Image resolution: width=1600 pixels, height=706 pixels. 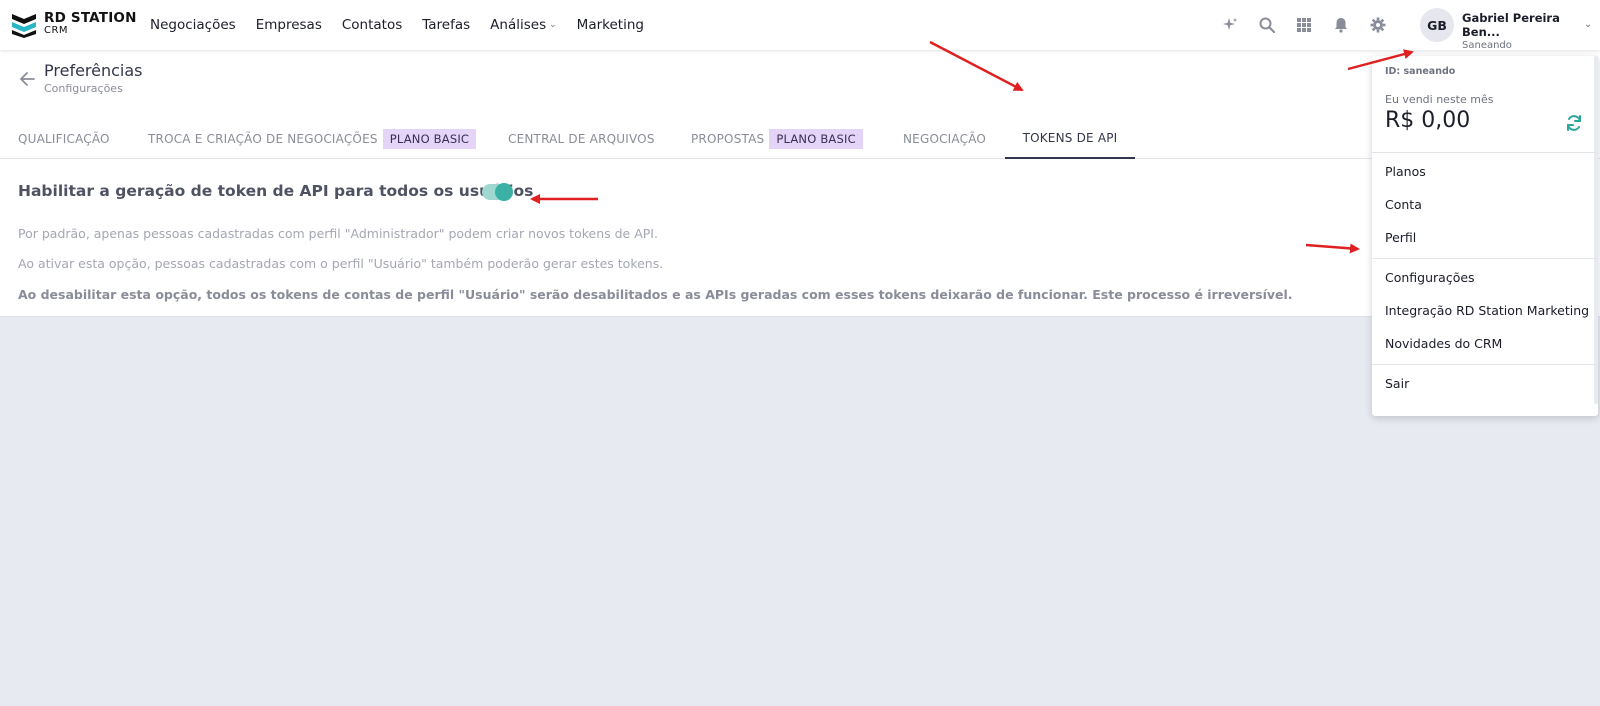 I want to click on avatar: GB, so click(x=1437, y=25).